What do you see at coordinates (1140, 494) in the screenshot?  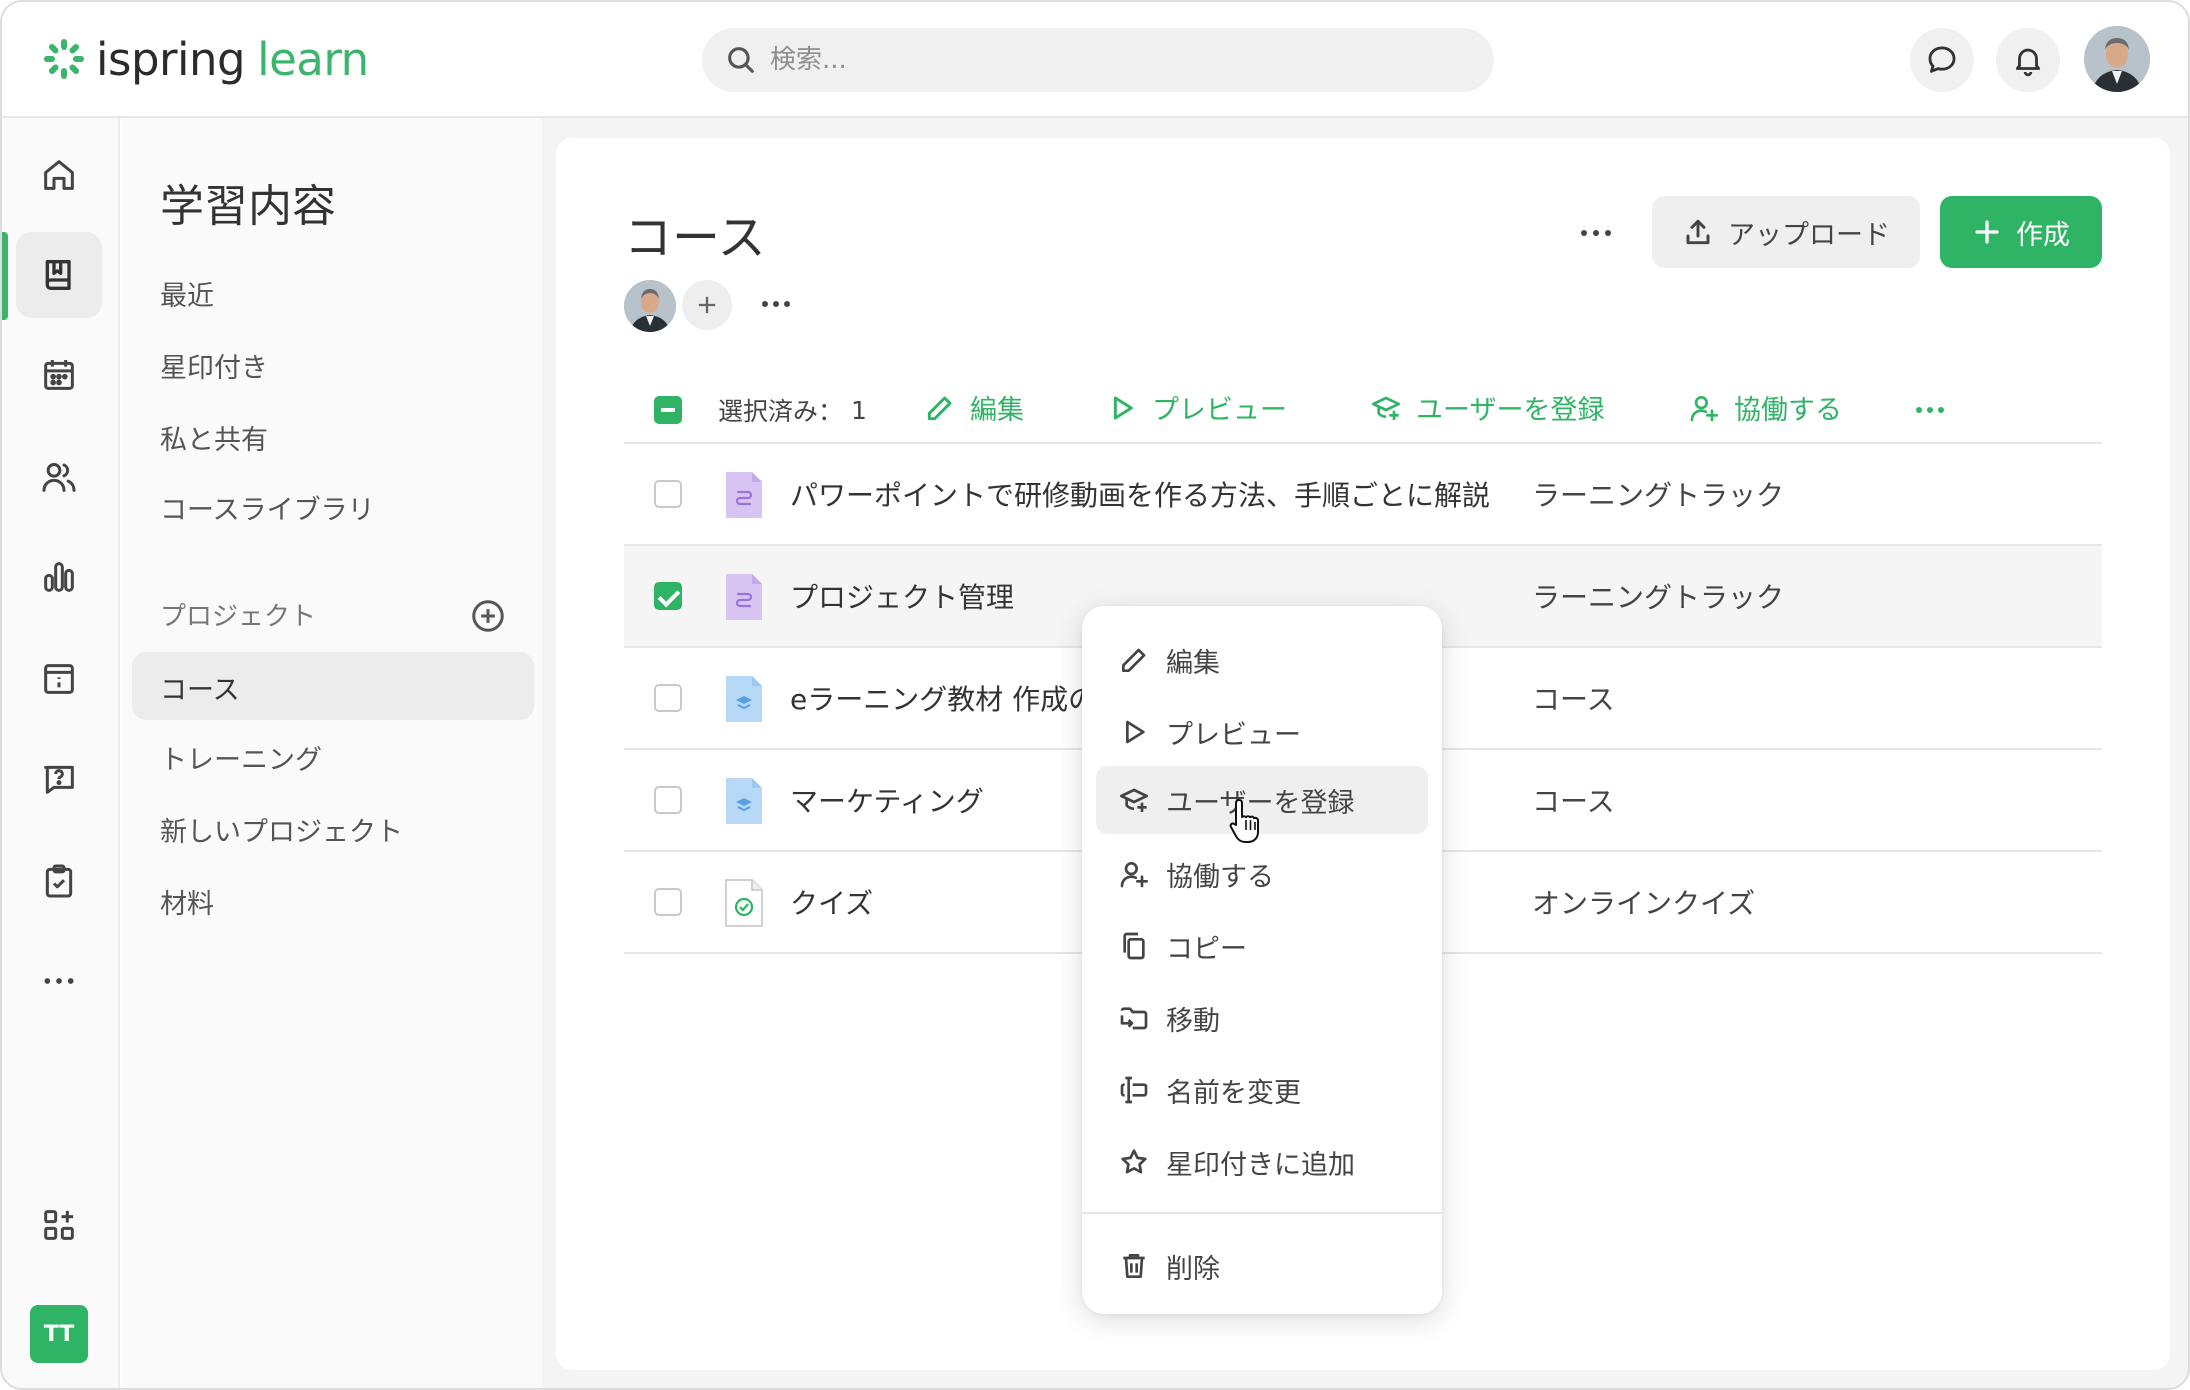 I see `row-name: パワーポイントで研修動画を作る方法、手順ごとに解説` at bounding box center [1140, 494].